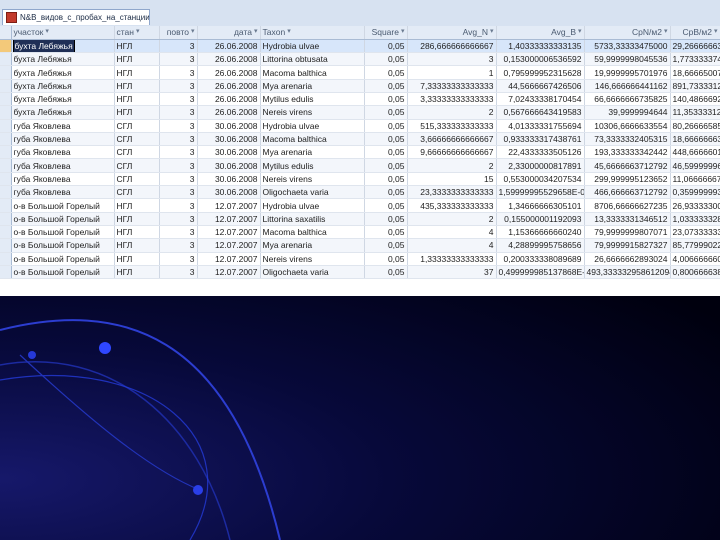 The height and width of the screenshot is (540, 720). I want to click on cell-n: 1,33333333333333, so click(452, 259).